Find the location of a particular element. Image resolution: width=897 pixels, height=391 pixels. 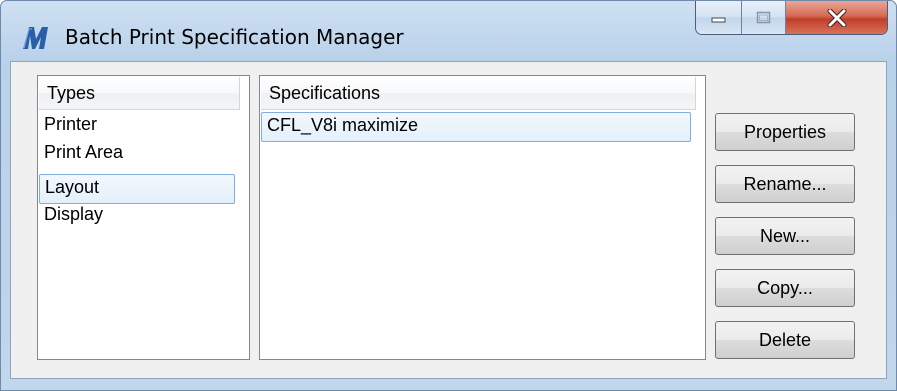

properties-button: Properties is located at coordinates (785, 132).